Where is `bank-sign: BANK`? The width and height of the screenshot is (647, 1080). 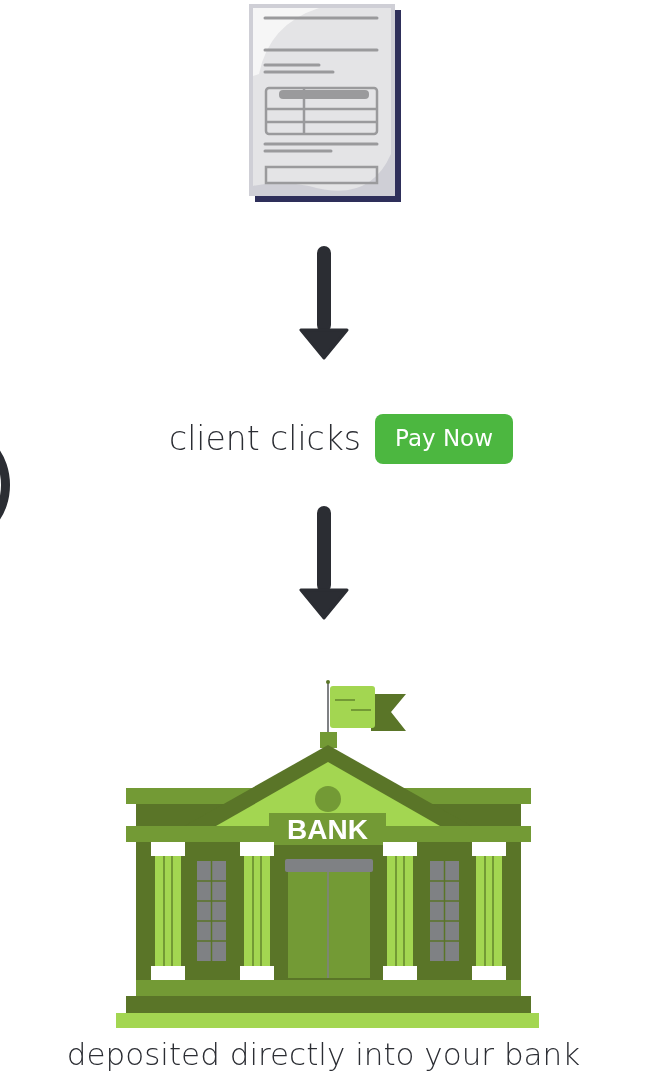
bank-sign: BANK is located at coordinates (327, 829).